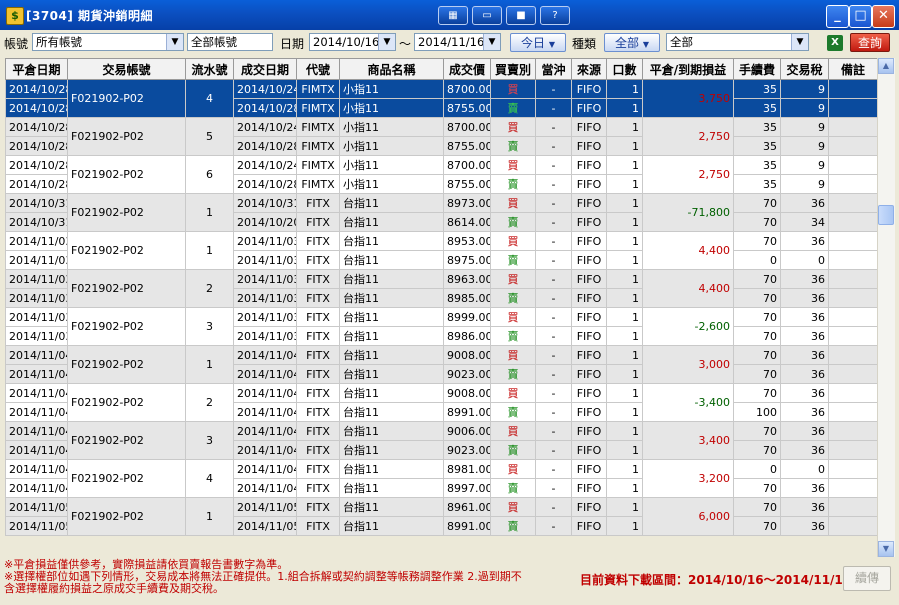 This screenshot has width=899, height=605. I want to click on col-header: 來源, so click(589, 69).